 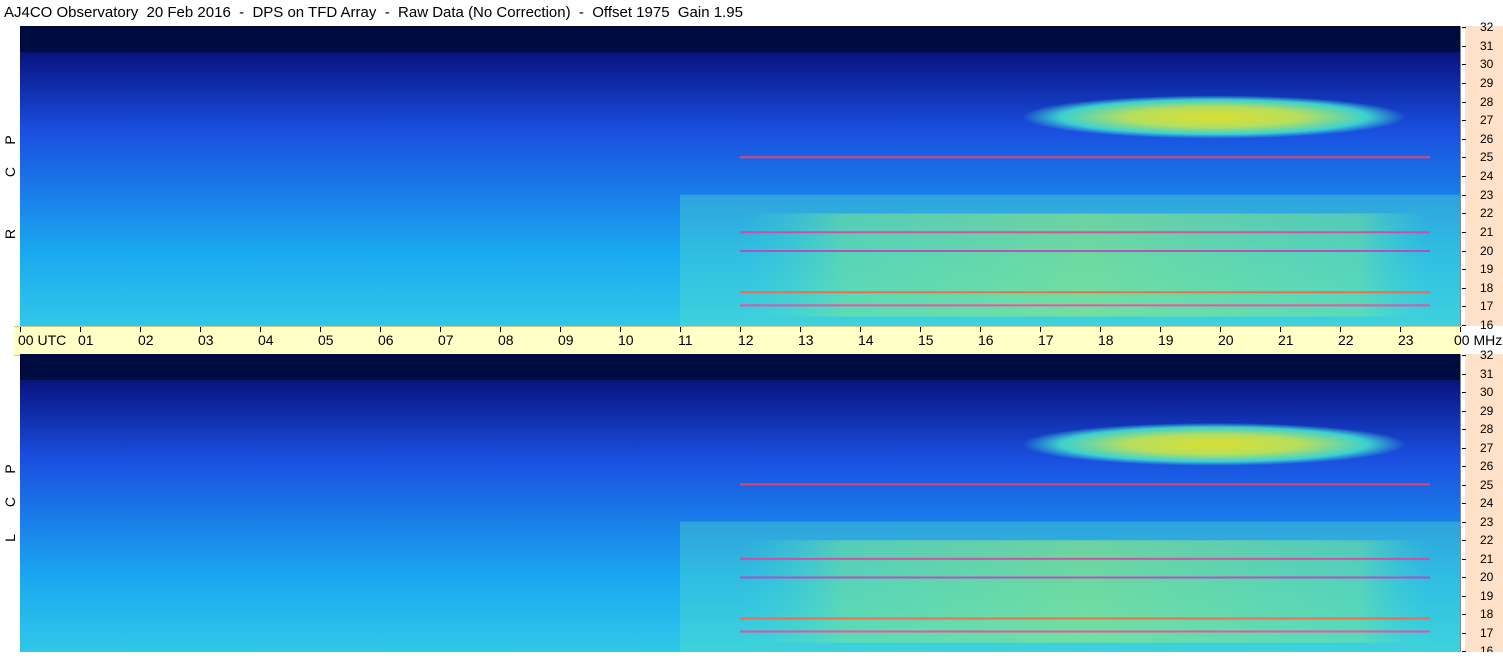 What do you see at coordinates (1487, 287) in the screenshot?
I see `rcp-freq-label-18: 18` at bounding box center [1487, 287].